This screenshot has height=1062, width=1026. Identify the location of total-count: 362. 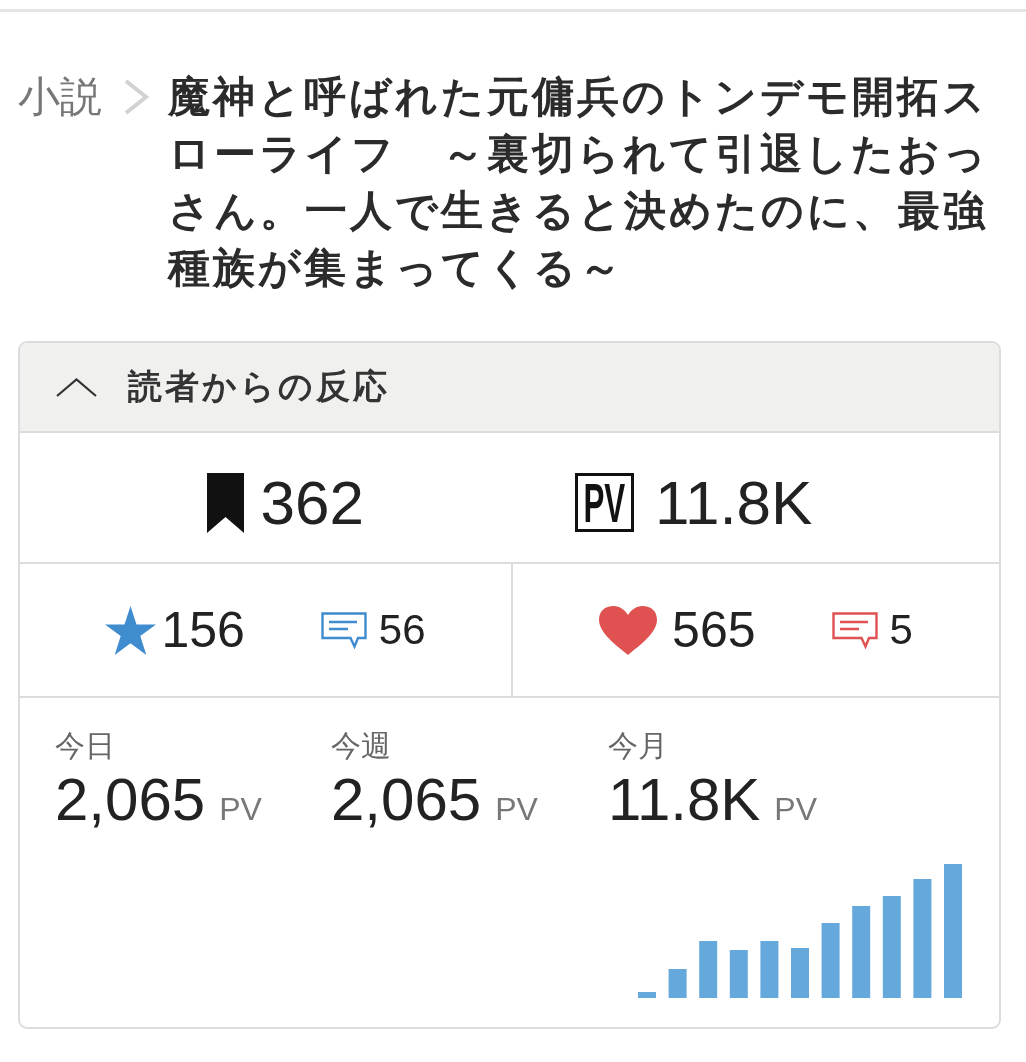
(312, 502).